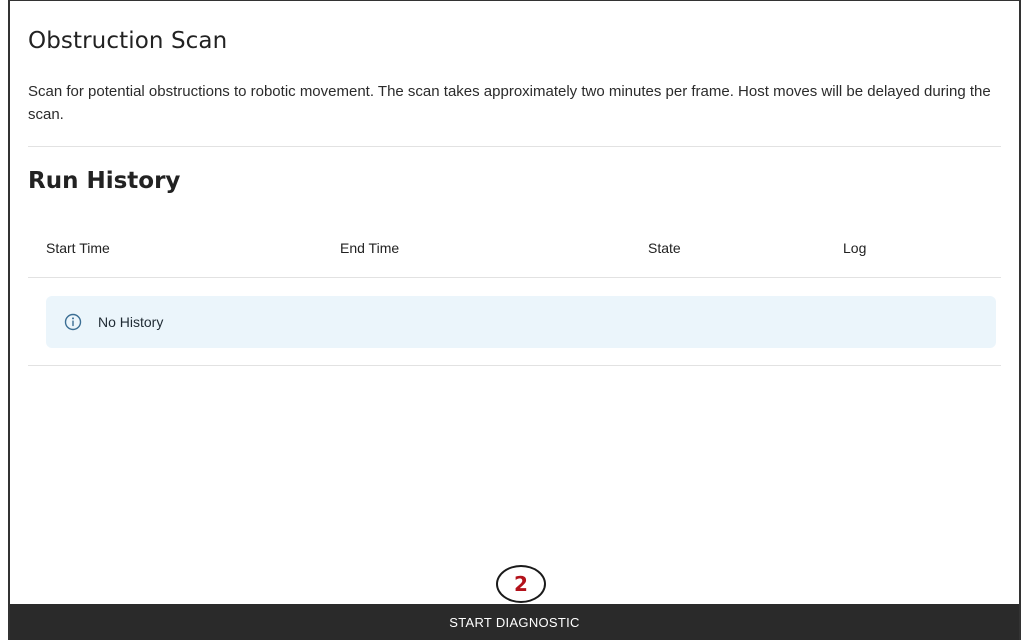 The image size is (1021, 640). I want to click on step-number: 2, so click(521, 584).